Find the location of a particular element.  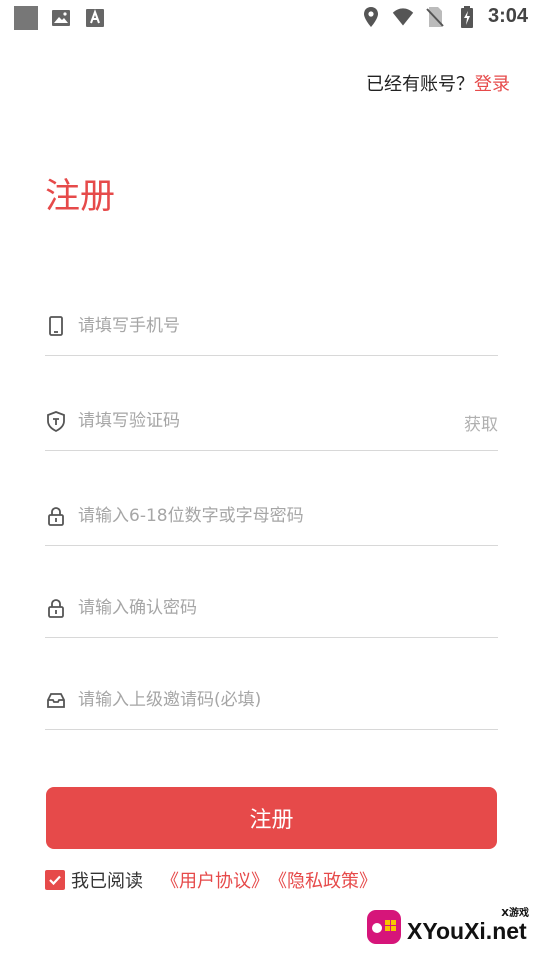

image-icon is located at coordinates (61, 18).